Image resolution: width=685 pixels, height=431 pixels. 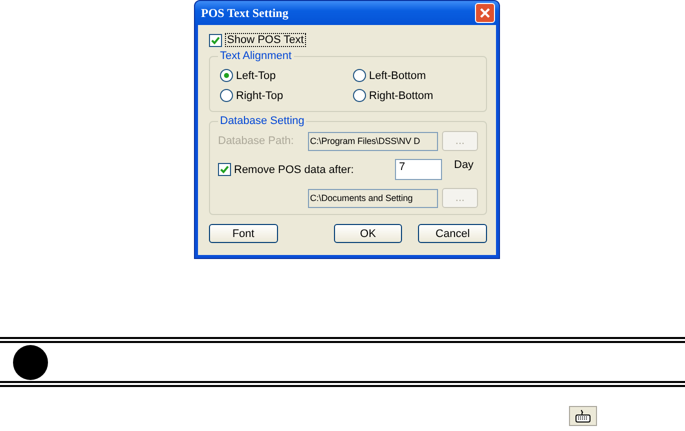 What do you see at coordinates (243, 233) in the screenshot?
I see `dialog-button: Font` at bounding box center [243, 233].